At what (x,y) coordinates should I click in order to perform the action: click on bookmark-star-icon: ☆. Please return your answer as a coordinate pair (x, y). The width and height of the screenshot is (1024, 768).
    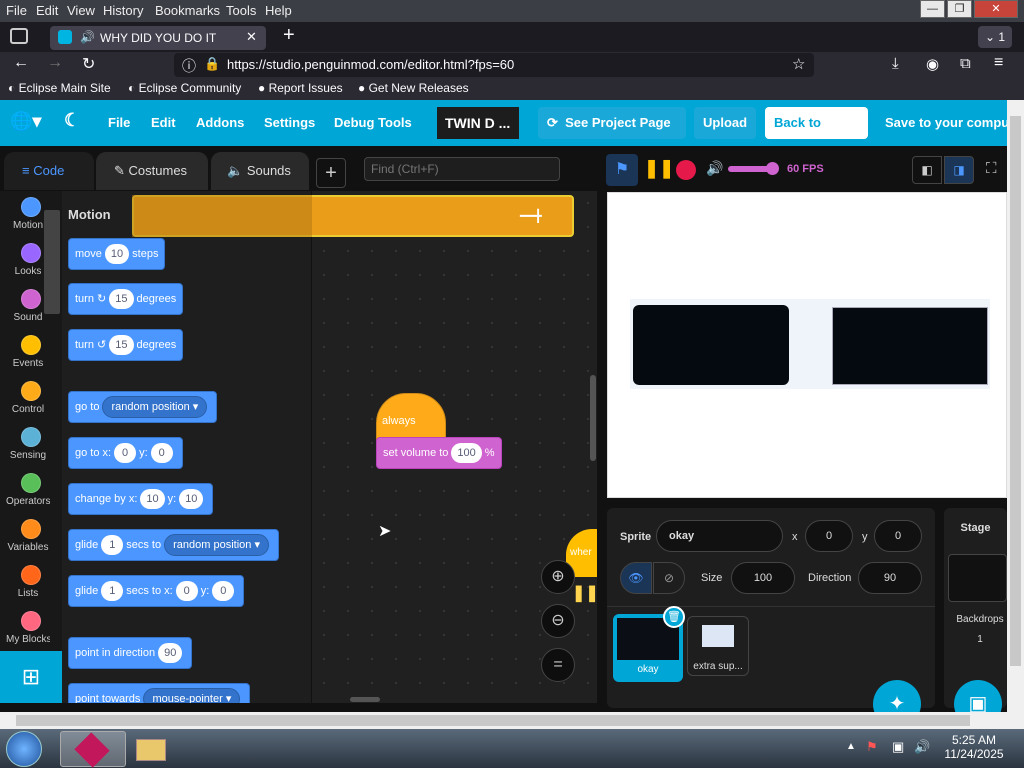
    Looking at the image, I should click on (798, 64).